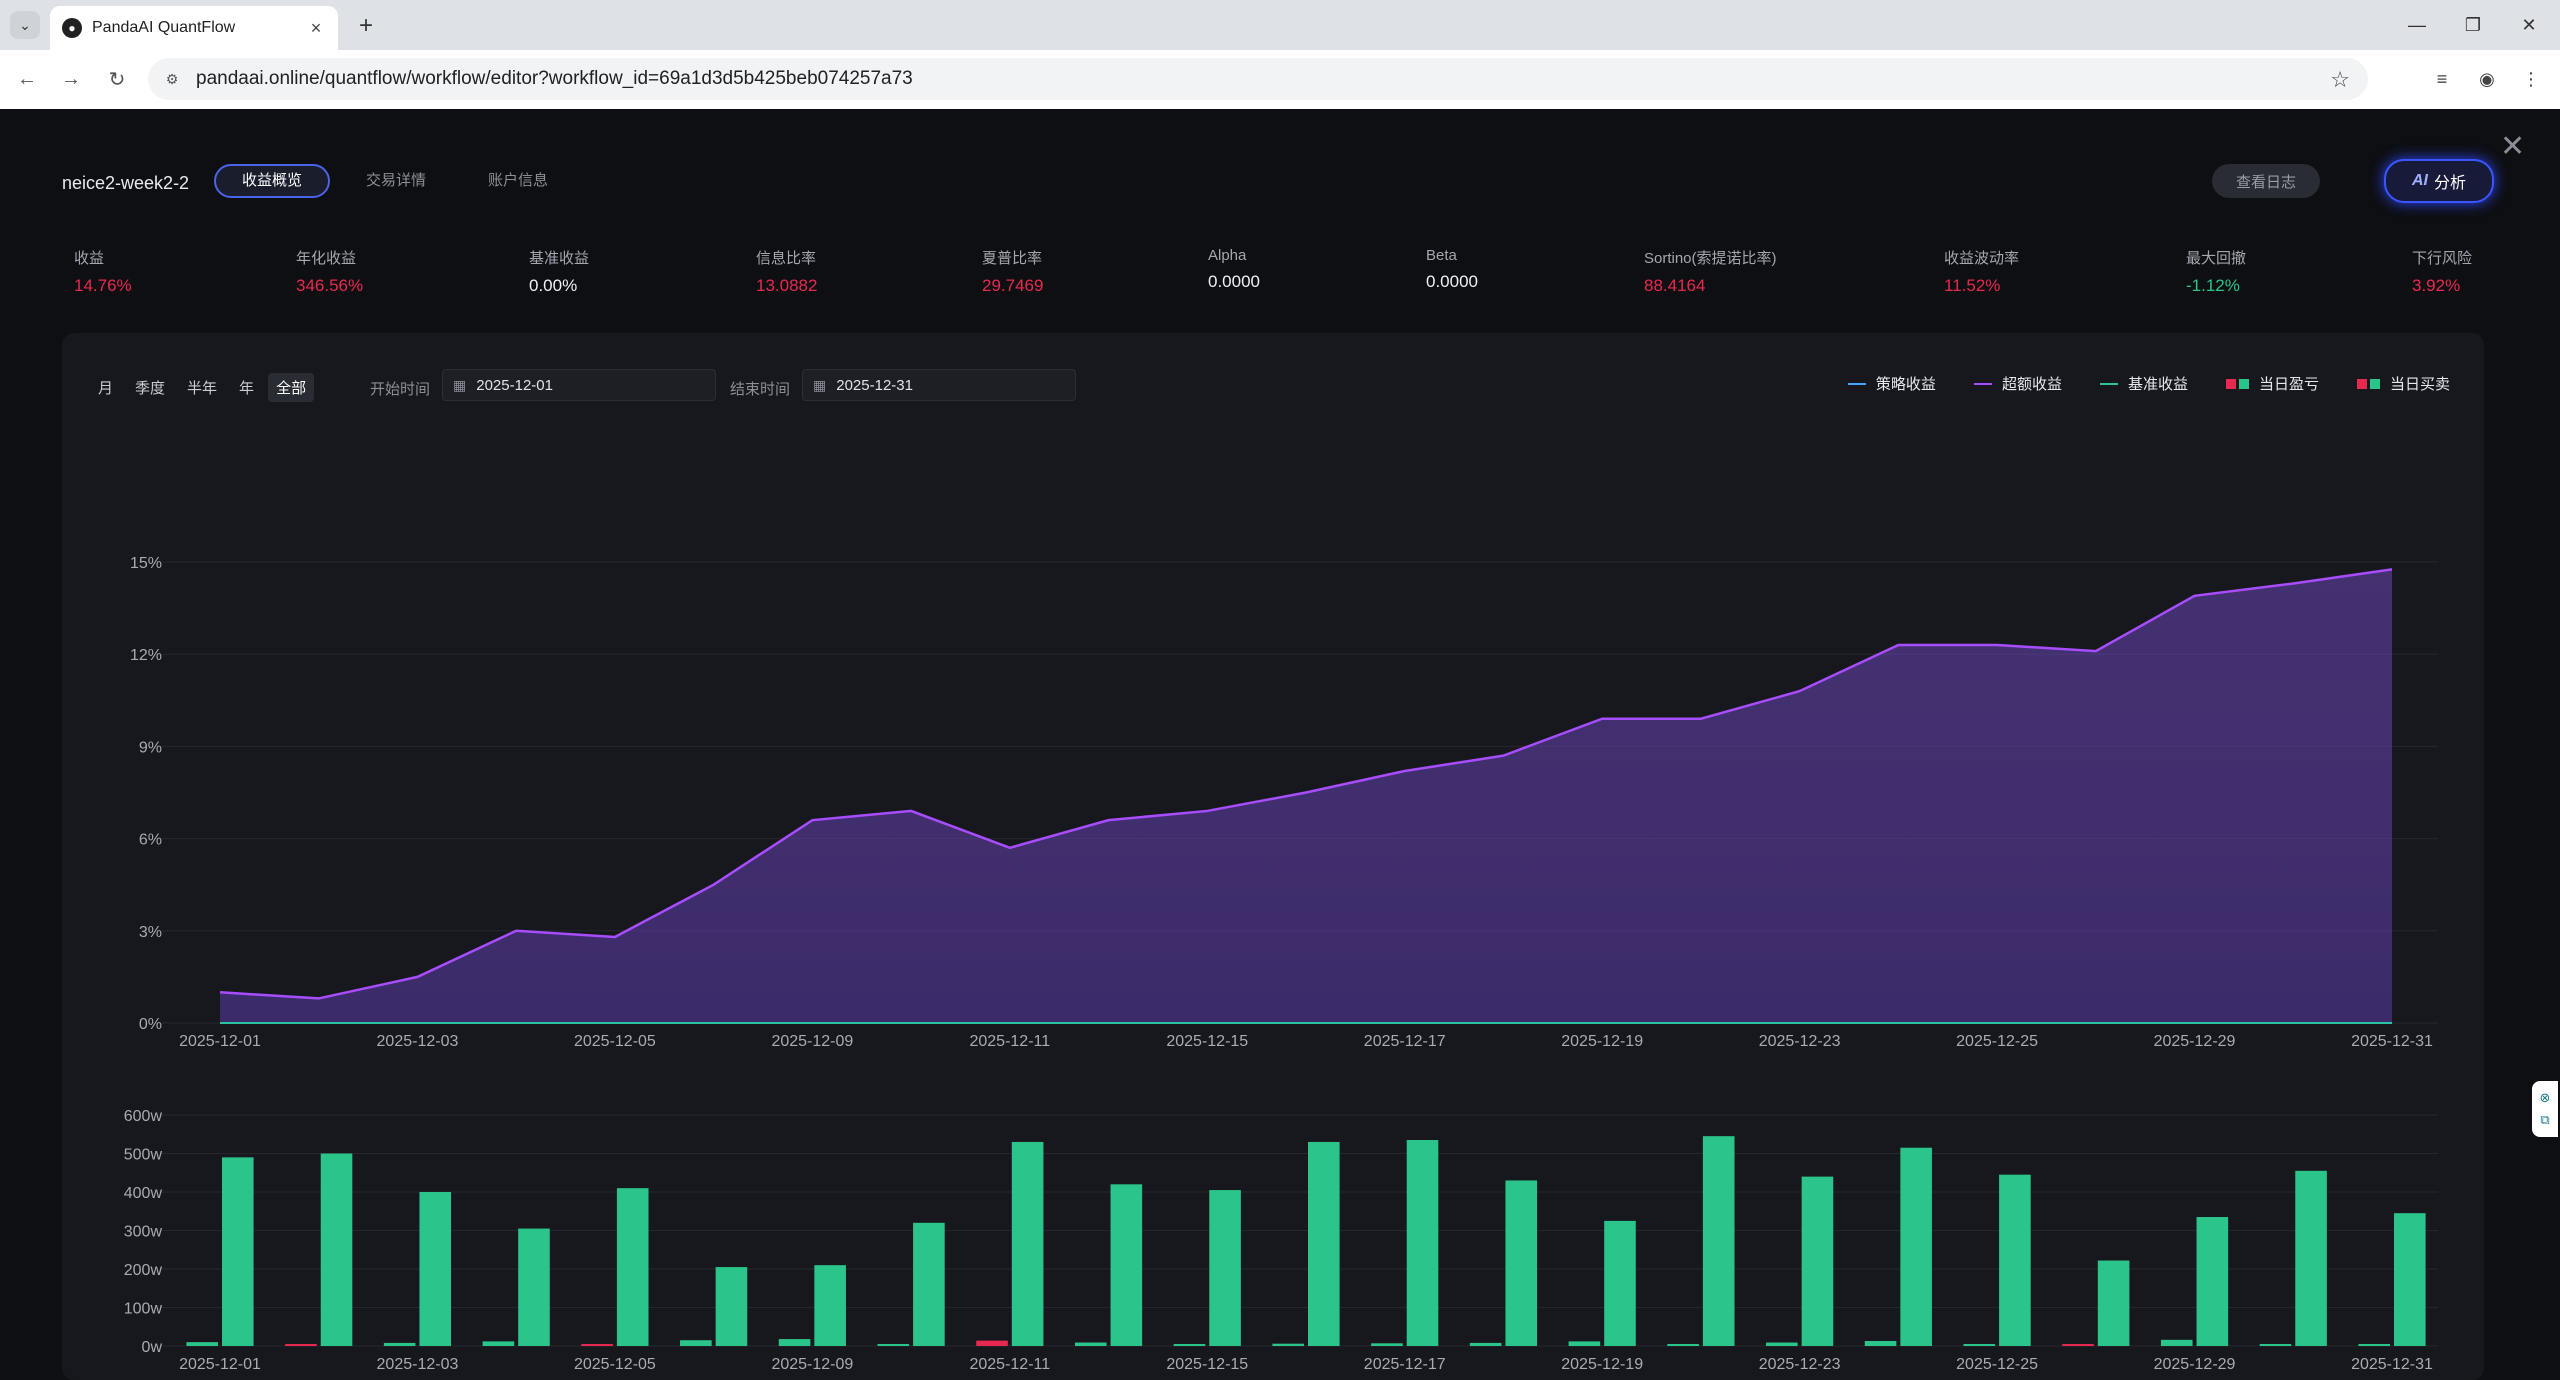 The image size is (2560, 1380). What do you see at coordinates (518, 181) in the screenshot?
I see `tab-account-info: 账户信息` at bounding box center [518, 181].